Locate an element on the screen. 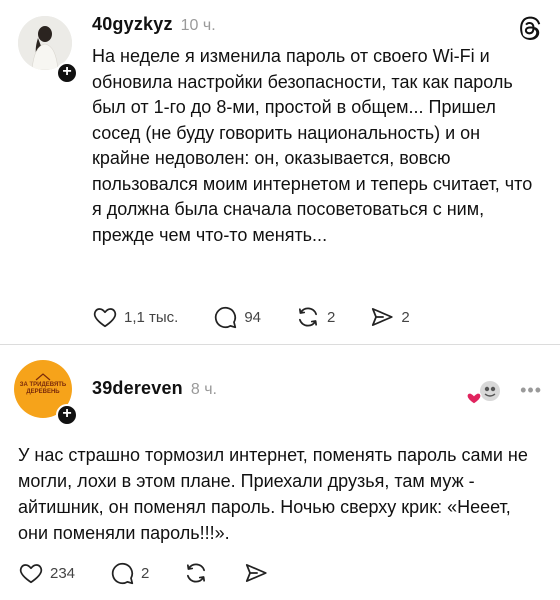  share-count: 2 is located at coordinates (405, 317).